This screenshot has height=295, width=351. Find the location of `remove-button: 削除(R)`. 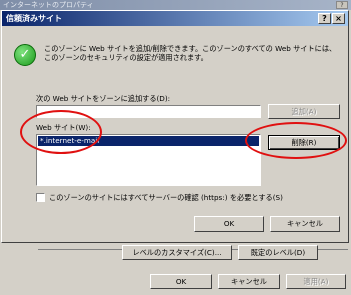

remove-button: 削除(R) is located at coordinates (304, 142).